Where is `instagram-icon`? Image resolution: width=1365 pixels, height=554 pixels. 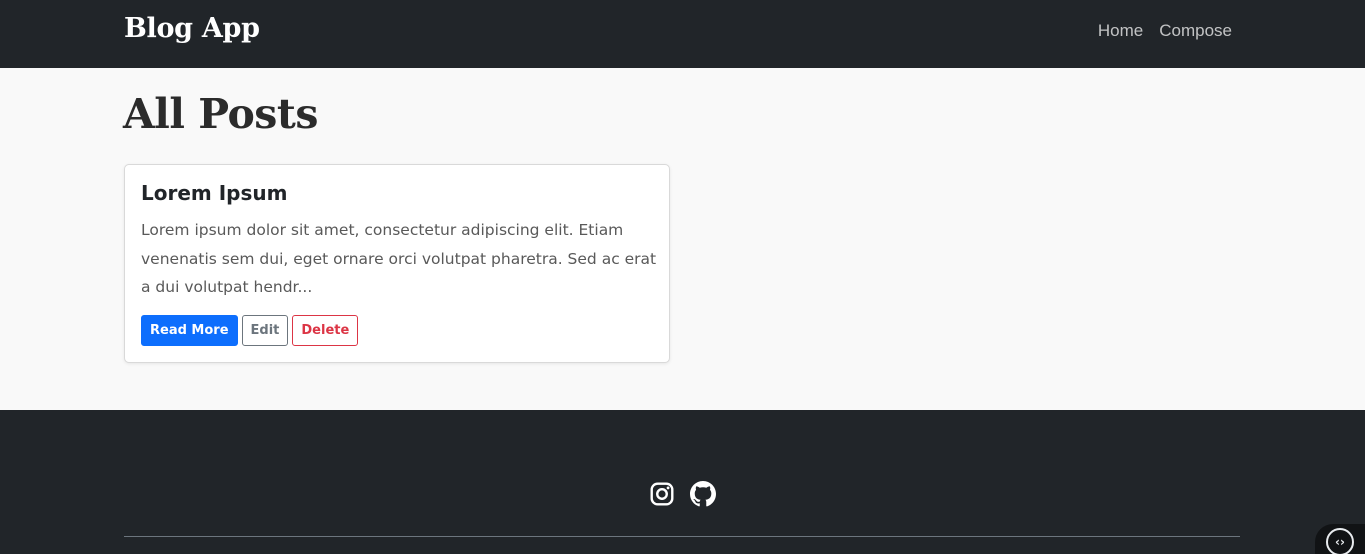 instagram-icon is located at coordinates (662, 494).